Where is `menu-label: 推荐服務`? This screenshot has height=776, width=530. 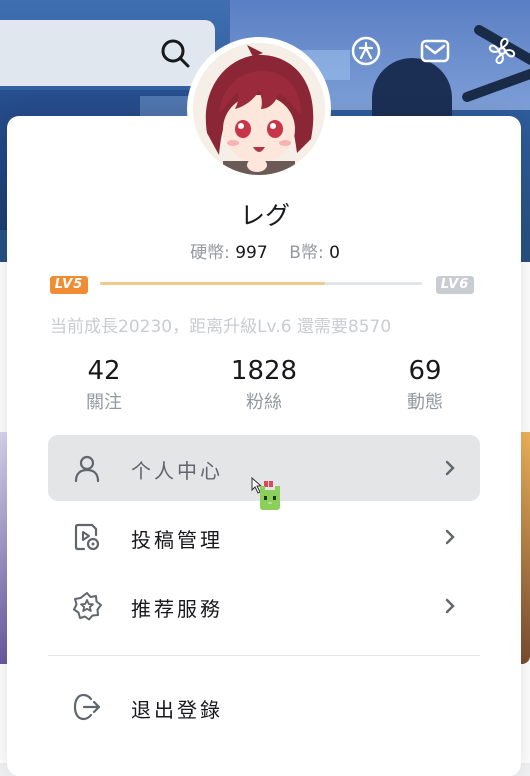 menu-label: 推荐服務 is located at coordinates (177, 609).